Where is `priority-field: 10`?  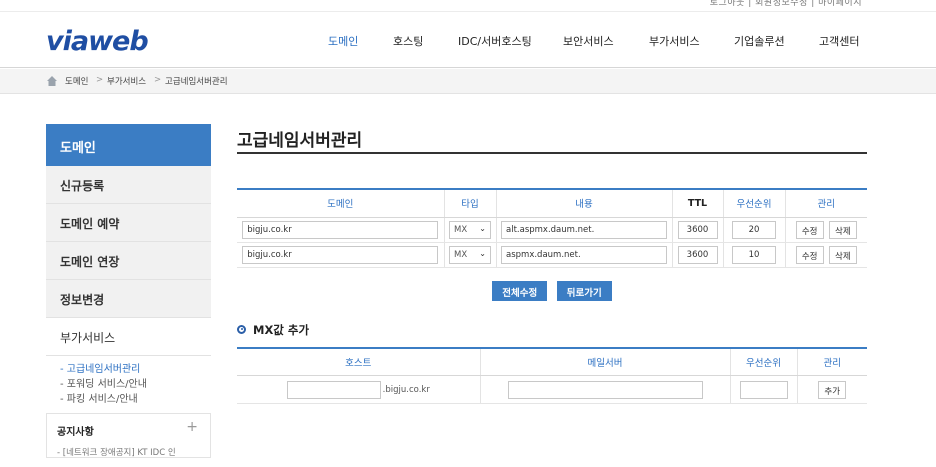
priority-field: 10 is located at coordinates (754, 254).